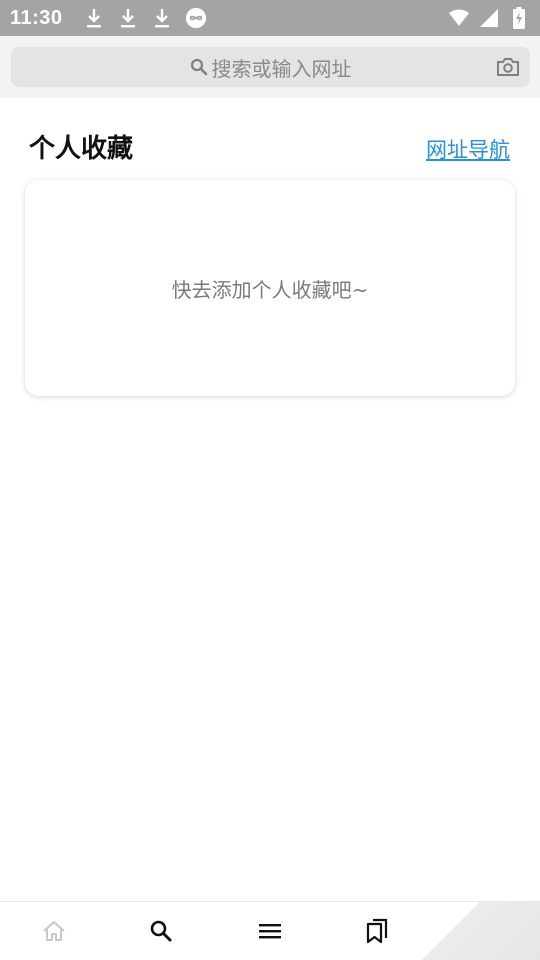 The height and width of the screenshot is (960, 540). Describe the element at coordinates (145, 18) in the screenshot. I see `notification-icons` at that location.